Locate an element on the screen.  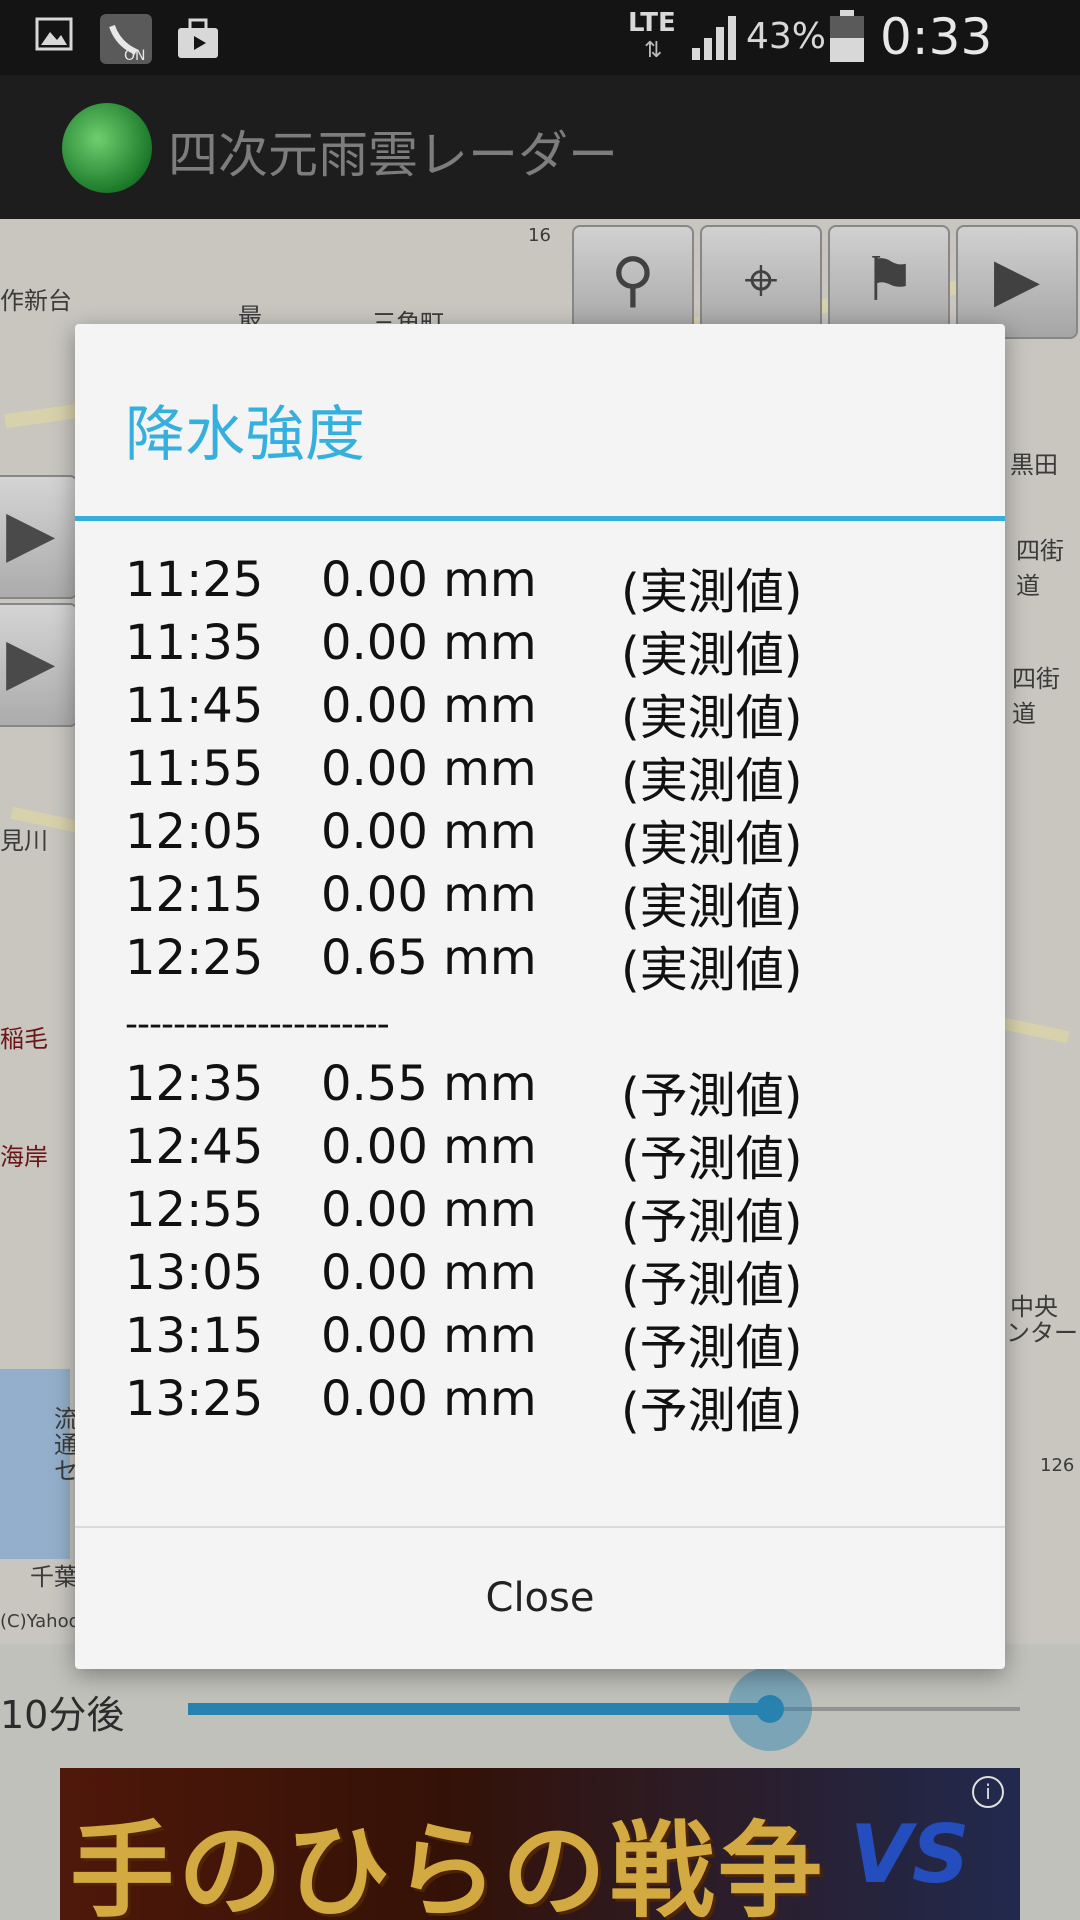
title-divider is located at coordinates (540, 518).